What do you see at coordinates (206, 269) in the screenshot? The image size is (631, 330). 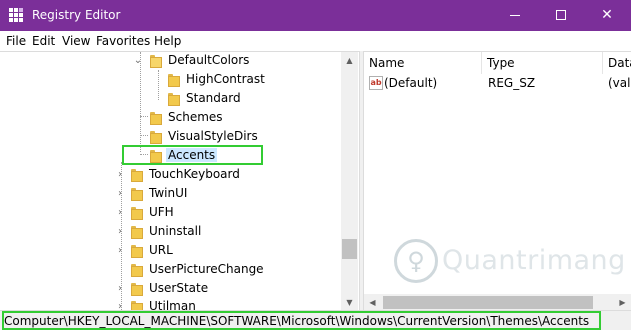 I see `tree-item-label: UserPictureChange` at bounding box center [206, 269].